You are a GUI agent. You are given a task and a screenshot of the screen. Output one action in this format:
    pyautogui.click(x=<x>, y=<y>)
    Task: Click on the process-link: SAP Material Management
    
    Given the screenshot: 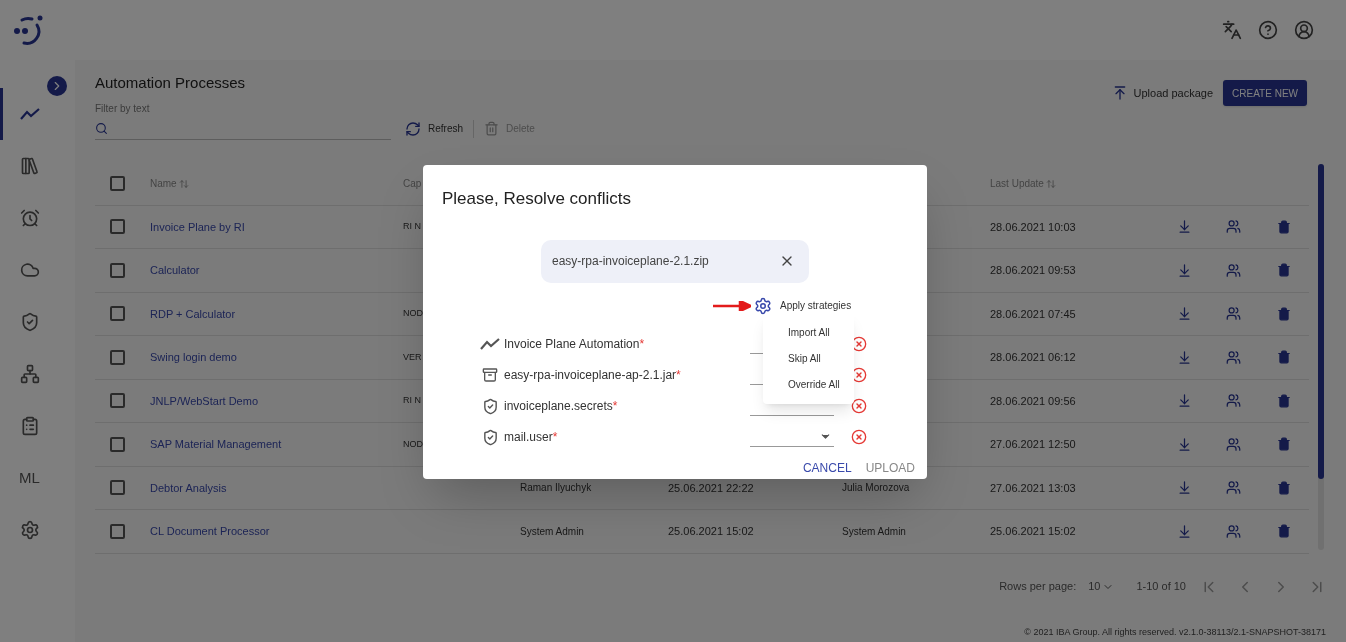 What is the action you would take?
    pyautogui.click(x=216, y=444)
    